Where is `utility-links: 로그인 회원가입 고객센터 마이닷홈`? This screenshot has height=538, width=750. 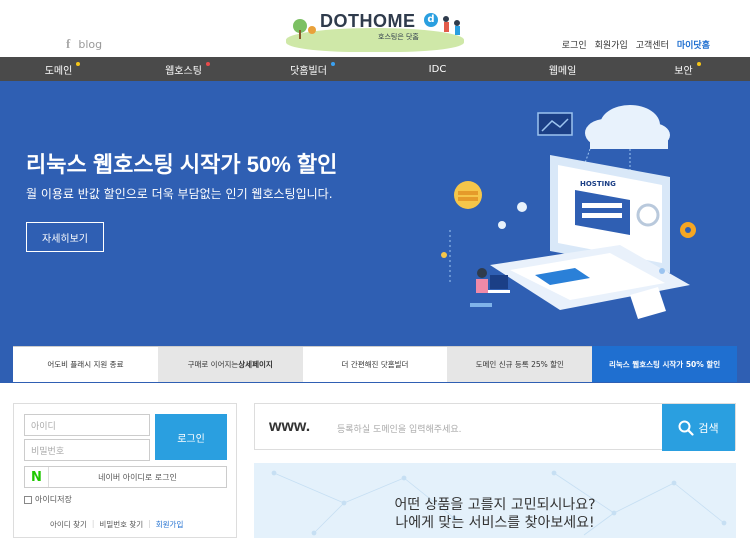 utility-links: 로그인 회원가입 고객센터 마이닷홈 is located at coordinates (636, 44).